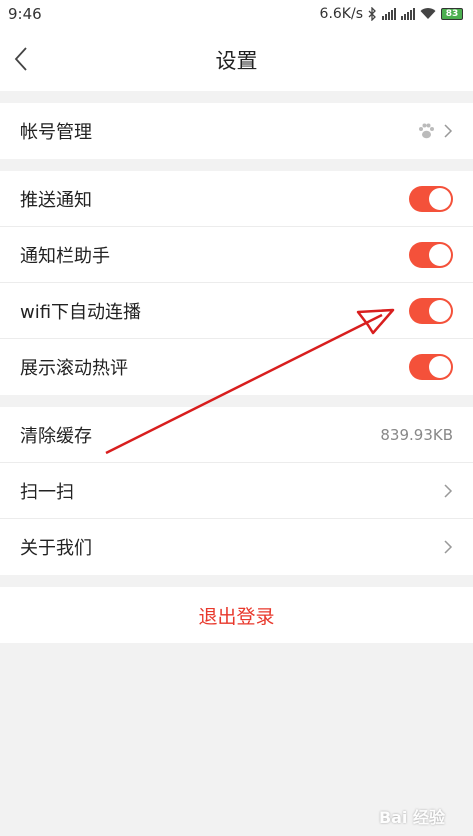 Image resolution: width=473 pixels, height=836 pixels. Describe the element at coordinates (452, 14) in the screenshot. I see `battery-icon: 83` at that location.